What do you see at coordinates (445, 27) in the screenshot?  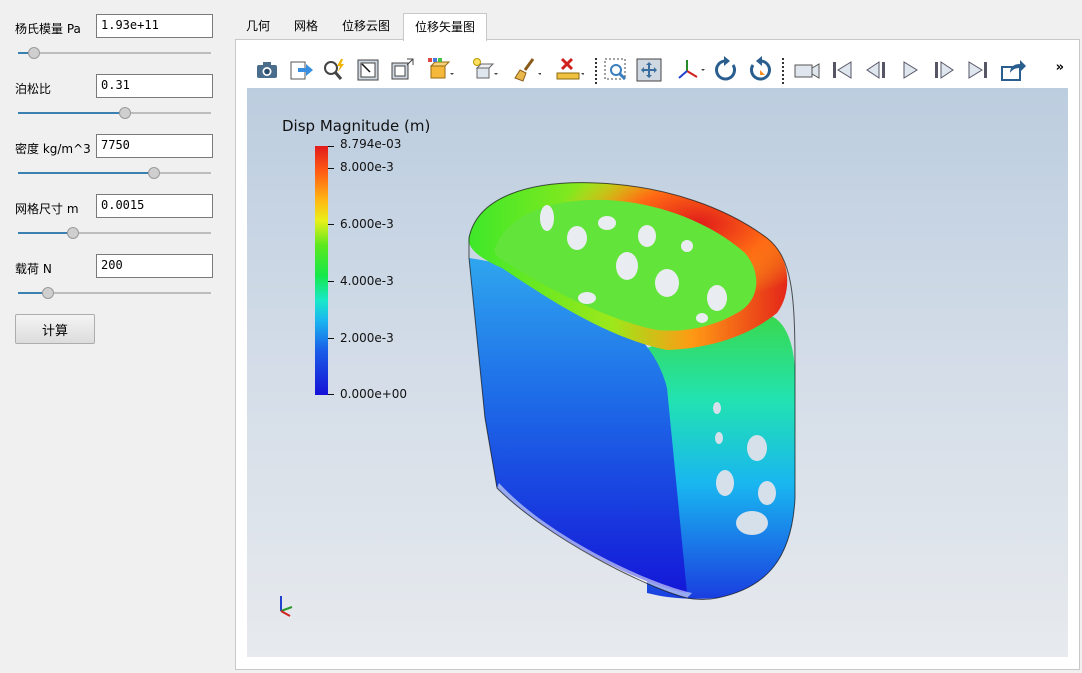 I see `tab-displacement-vector: 位移矢量图` at bounding box center [445, 27].